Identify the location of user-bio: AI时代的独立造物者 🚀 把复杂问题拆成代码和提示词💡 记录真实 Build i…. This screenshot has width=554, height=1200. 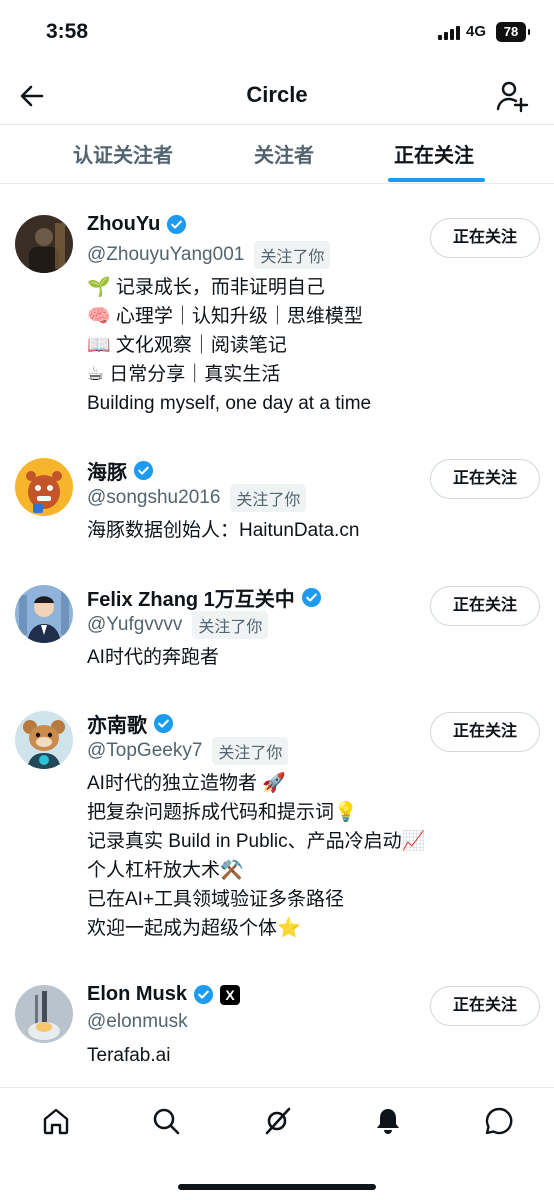
(297, 856).